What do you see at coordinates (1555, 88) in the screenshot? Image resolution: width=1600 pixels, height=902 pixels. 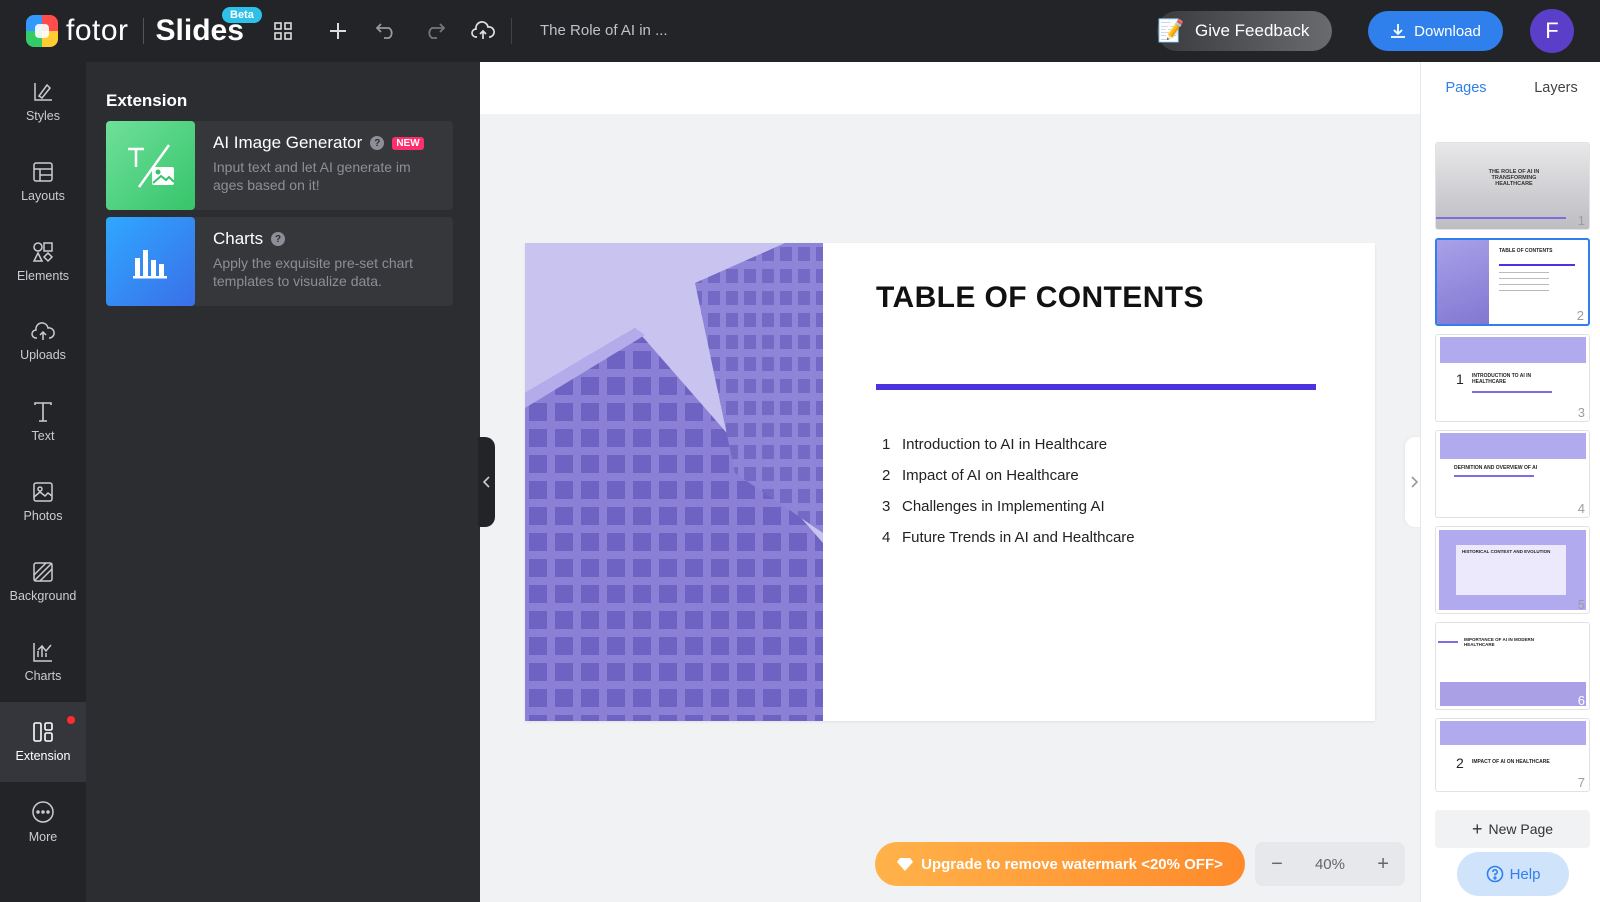 I see `tab-layers: Layers` at bounding box center [1555, 88].